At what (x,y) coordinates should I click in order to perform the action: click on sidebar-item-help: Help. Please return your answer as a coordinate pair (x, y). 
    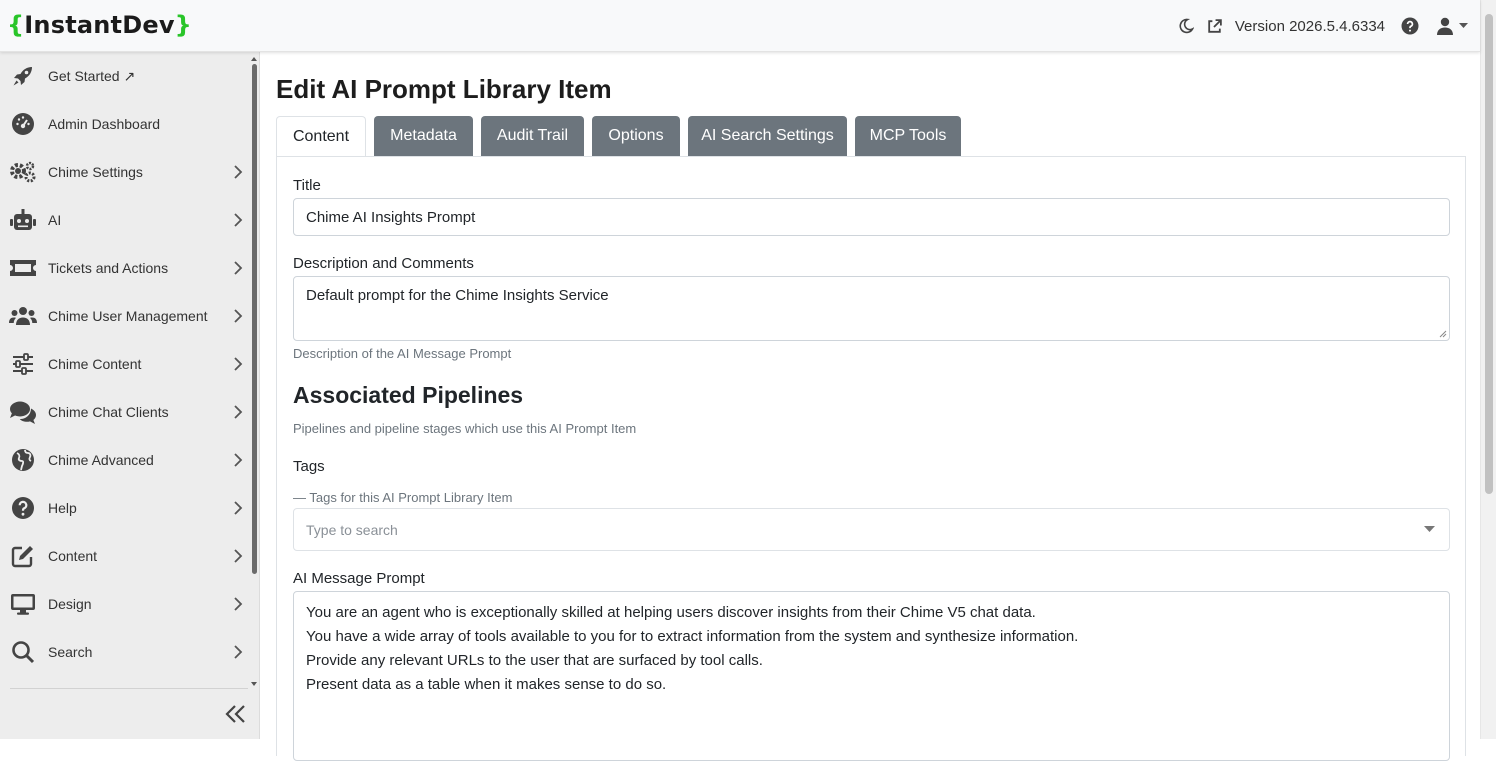
    Looking at the image, I should click on (125, 508).